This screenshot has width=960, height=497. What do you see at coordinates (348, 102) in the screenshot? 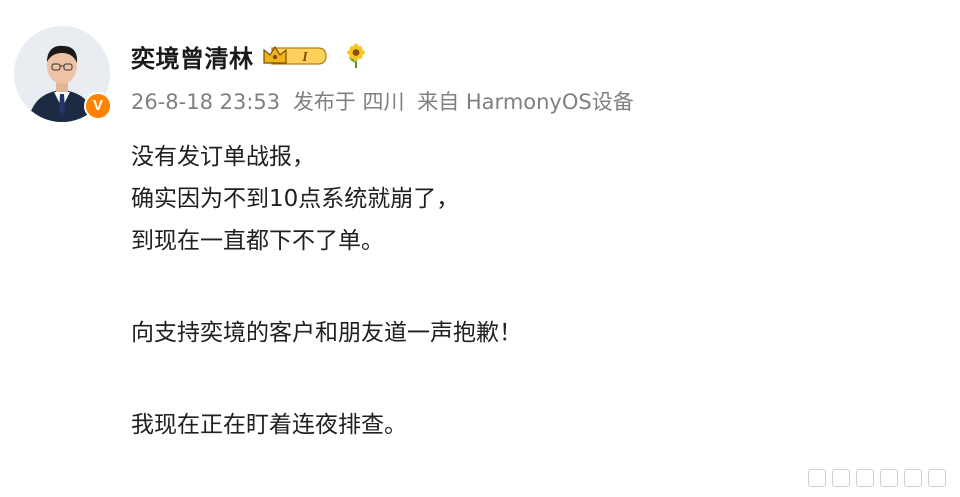
I see `post-location: 发布于 四川` at bounding box center [348, 102].